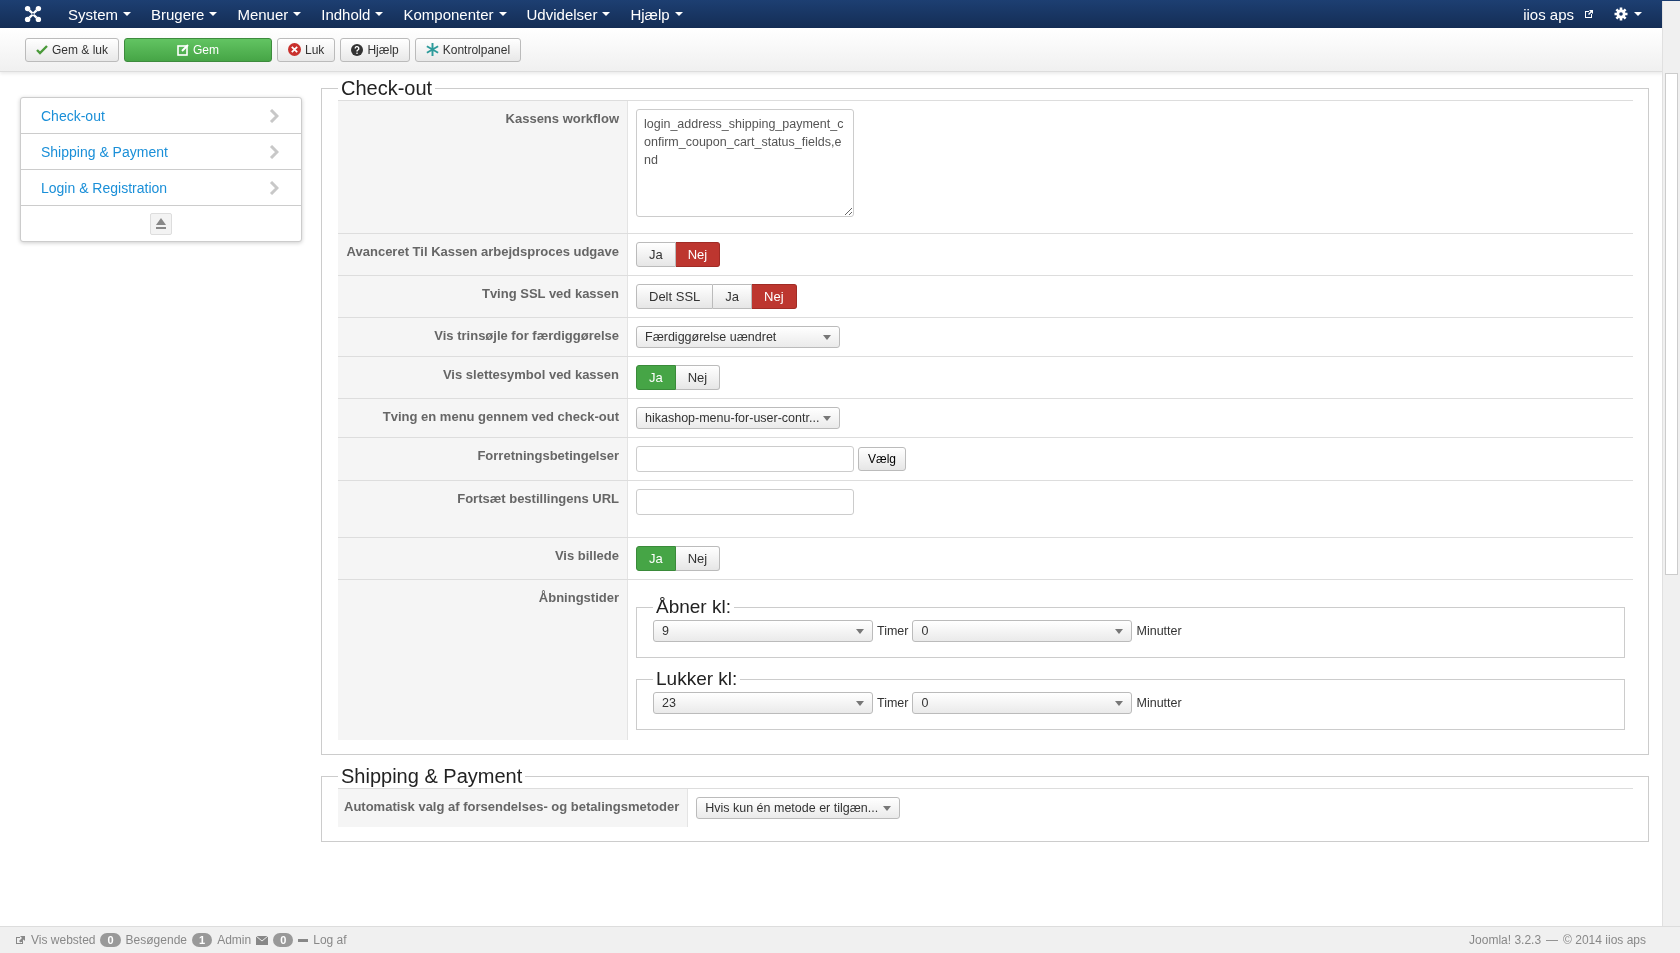 The height and width of the screenshot is (953, 1680). Describe the element at coordinates (202, 940) in the screenshot. I see `count-badge: 1` at that location.